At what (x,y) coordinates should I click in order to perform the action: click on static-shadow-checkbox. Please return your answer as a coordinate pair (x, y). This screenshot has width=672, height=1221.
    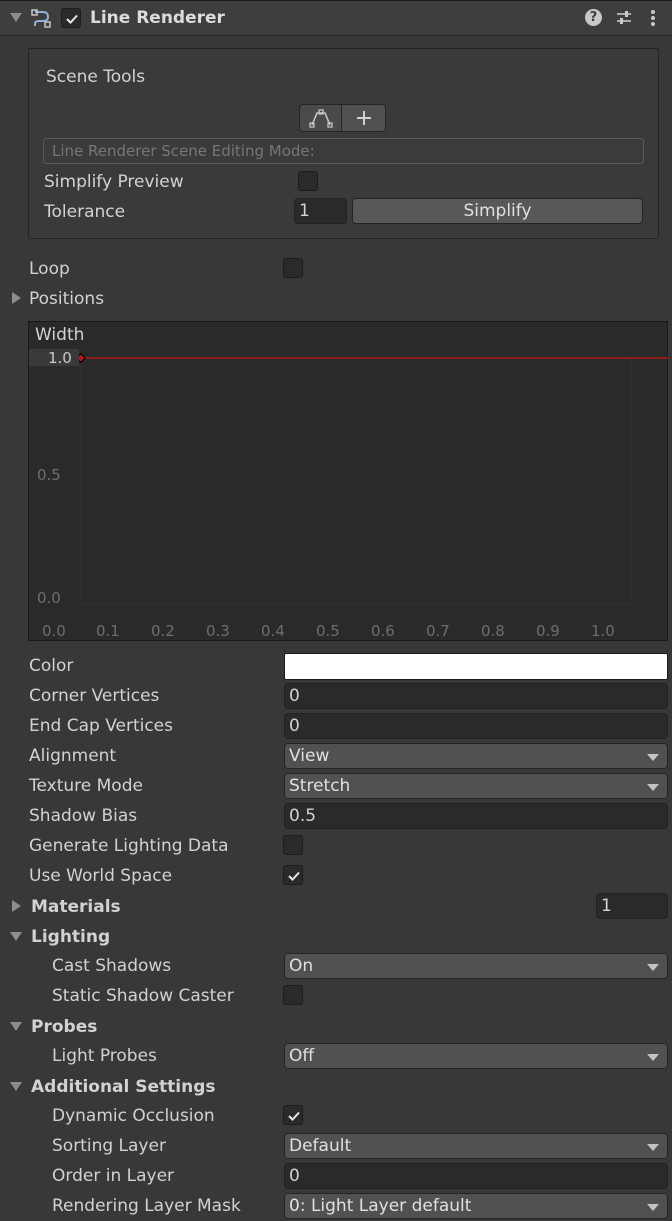
    Looking at the image, I should click on (293, 995).